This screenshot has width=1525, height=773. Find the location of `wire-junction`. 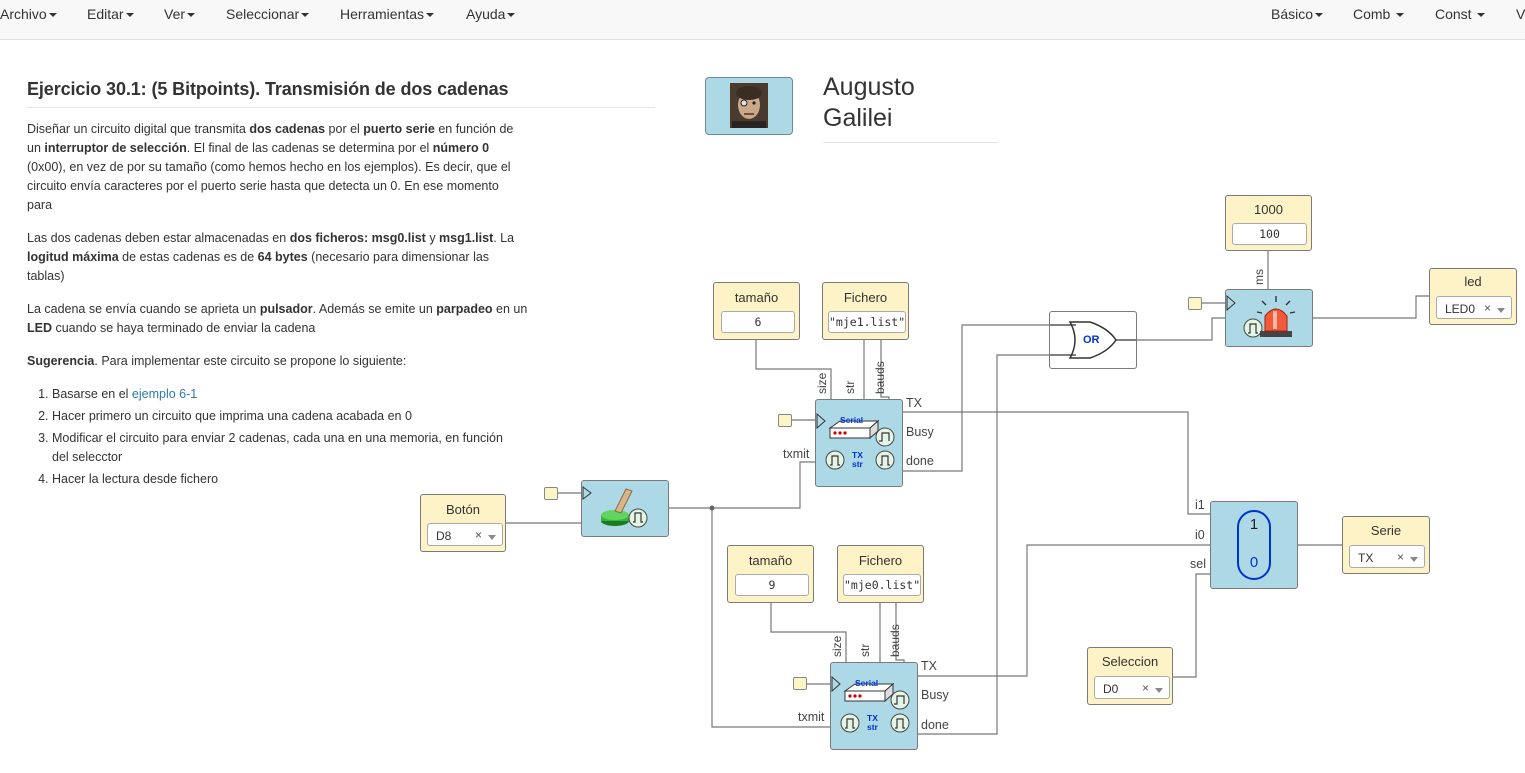

wire-junction is located at coordinates (712, 508).